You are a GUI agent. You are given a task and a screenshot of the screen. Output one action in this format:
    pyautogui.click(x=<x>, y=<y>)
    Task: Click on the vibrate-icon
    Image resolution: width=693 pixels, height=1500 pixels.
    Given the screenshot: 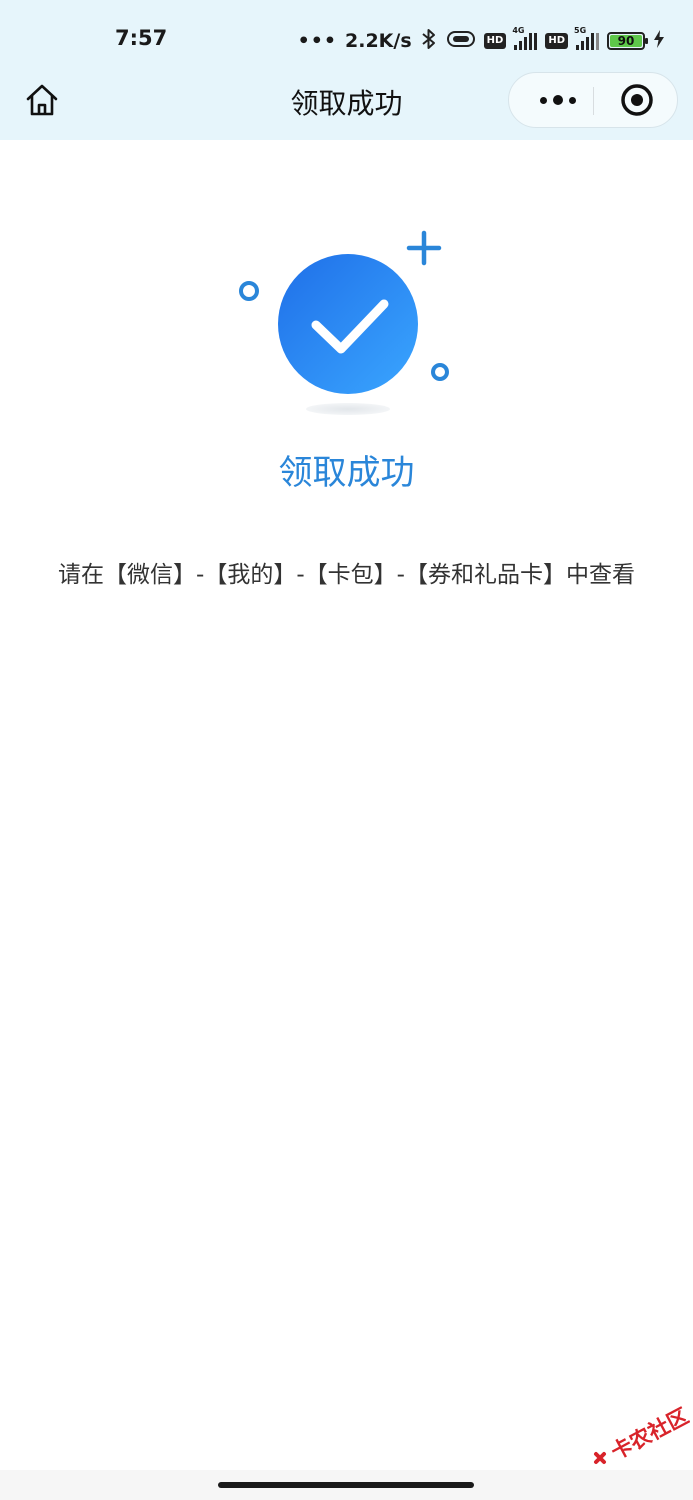 What is the action you would take?
    pyautogui.click(x=461, y=41)
    